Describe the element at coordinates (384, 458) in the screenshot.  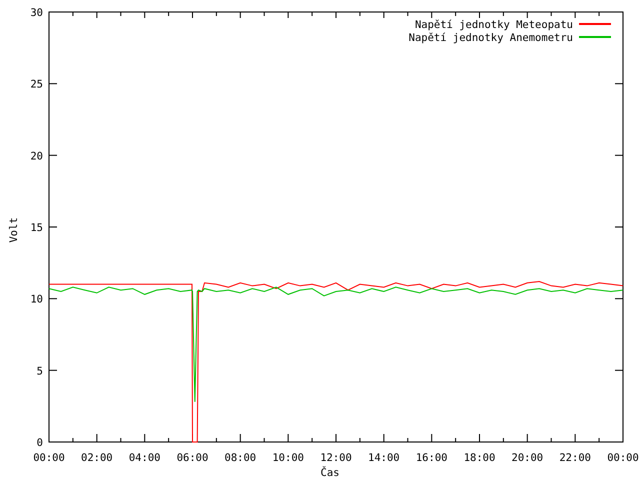
I see `x-tick-label: 14:00` at that location.